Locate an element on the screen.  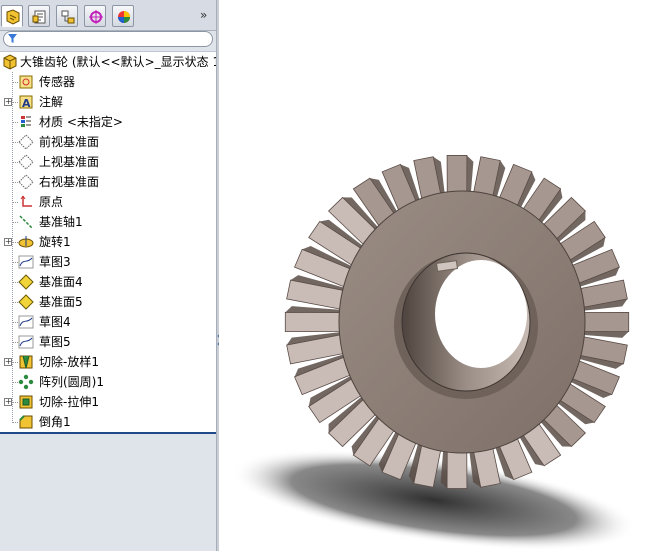
tab-configuration-manager is located at coordinates (67, 16).